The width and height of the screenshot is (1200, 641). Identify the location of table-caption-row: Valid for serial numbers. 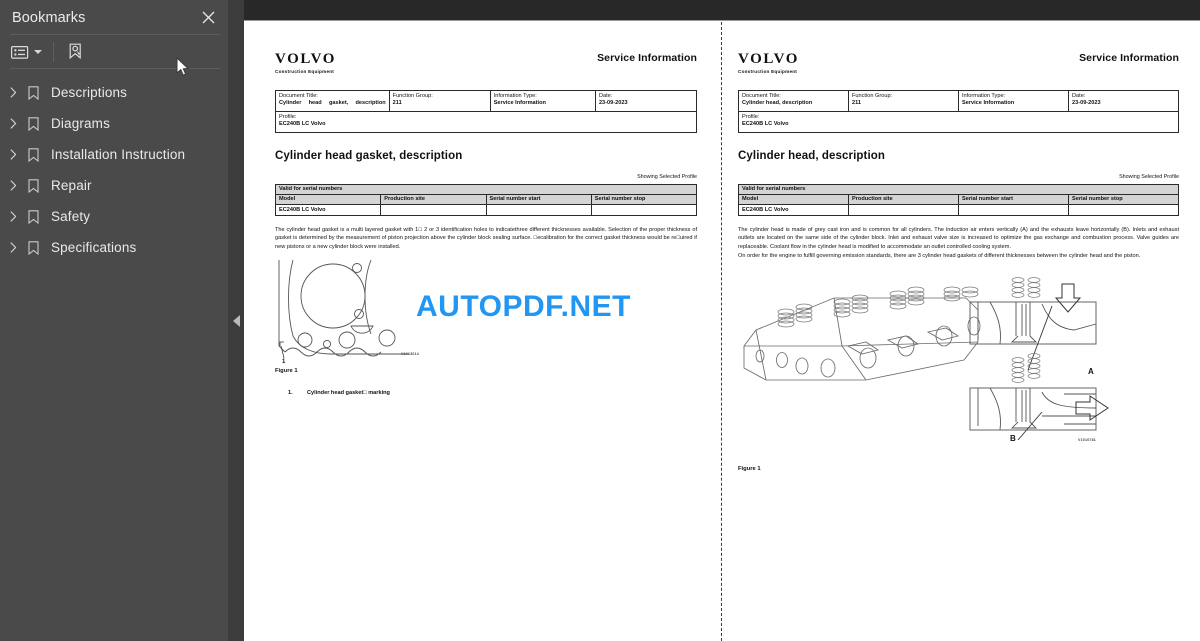
(486, 189).